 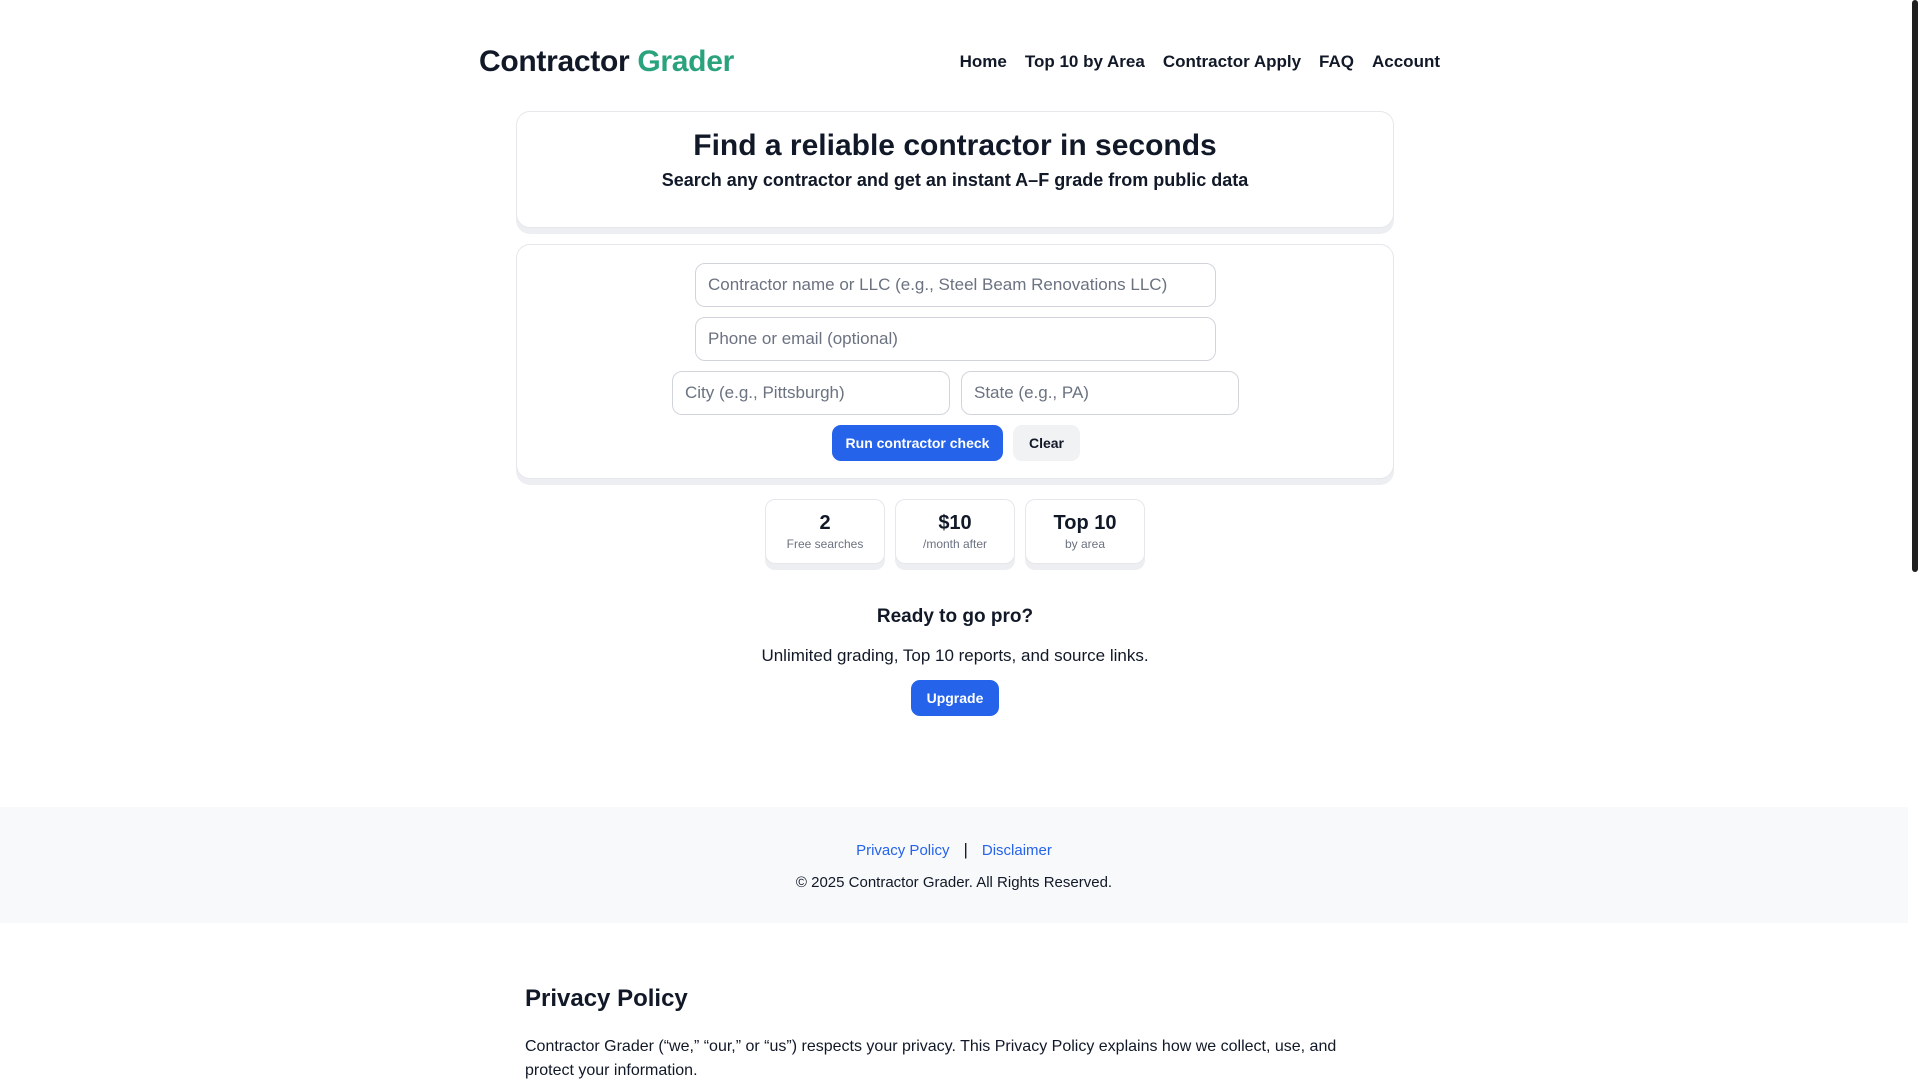 What do you see at coordinates (955, 285) in the screenshot?
I see `contractor-name-input` at bounding box center [955, 285].